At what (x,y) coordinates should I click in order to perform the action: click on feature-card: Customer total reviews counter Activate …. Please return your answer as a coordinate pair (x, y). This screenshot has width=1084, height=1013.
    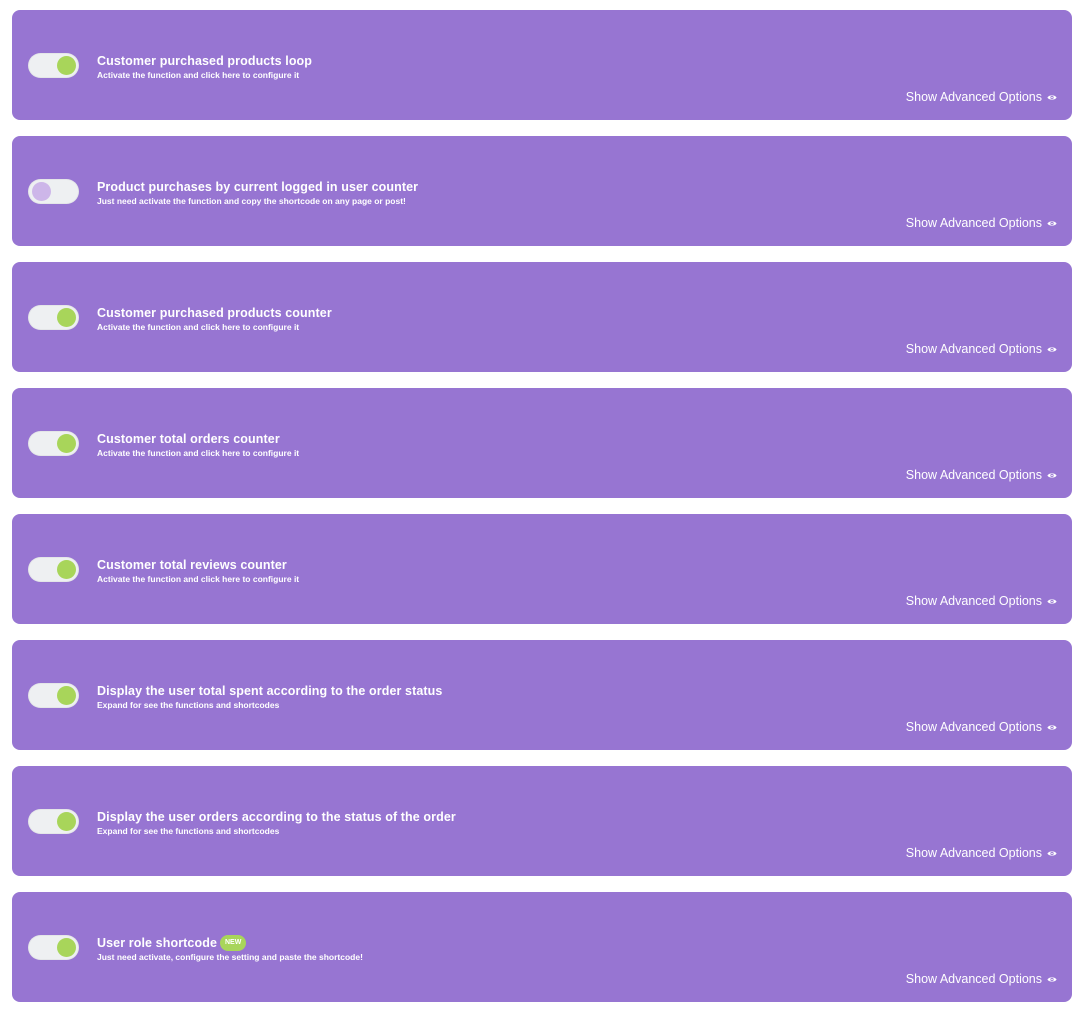
    Looking at the image, I should click on (542, 569).